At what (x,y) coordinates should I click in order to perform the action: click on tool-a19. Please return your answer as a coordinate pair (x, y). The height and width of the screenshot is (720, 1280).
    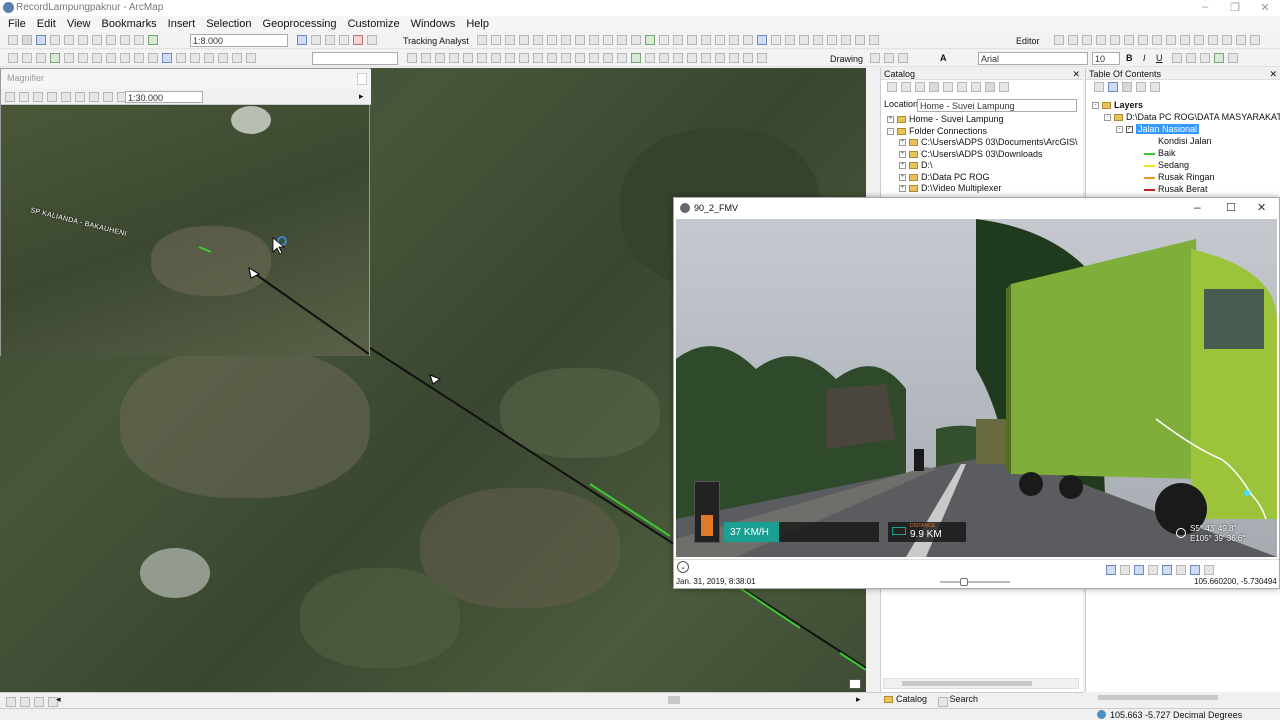
    Looking at the image, I should click on (664, 58).